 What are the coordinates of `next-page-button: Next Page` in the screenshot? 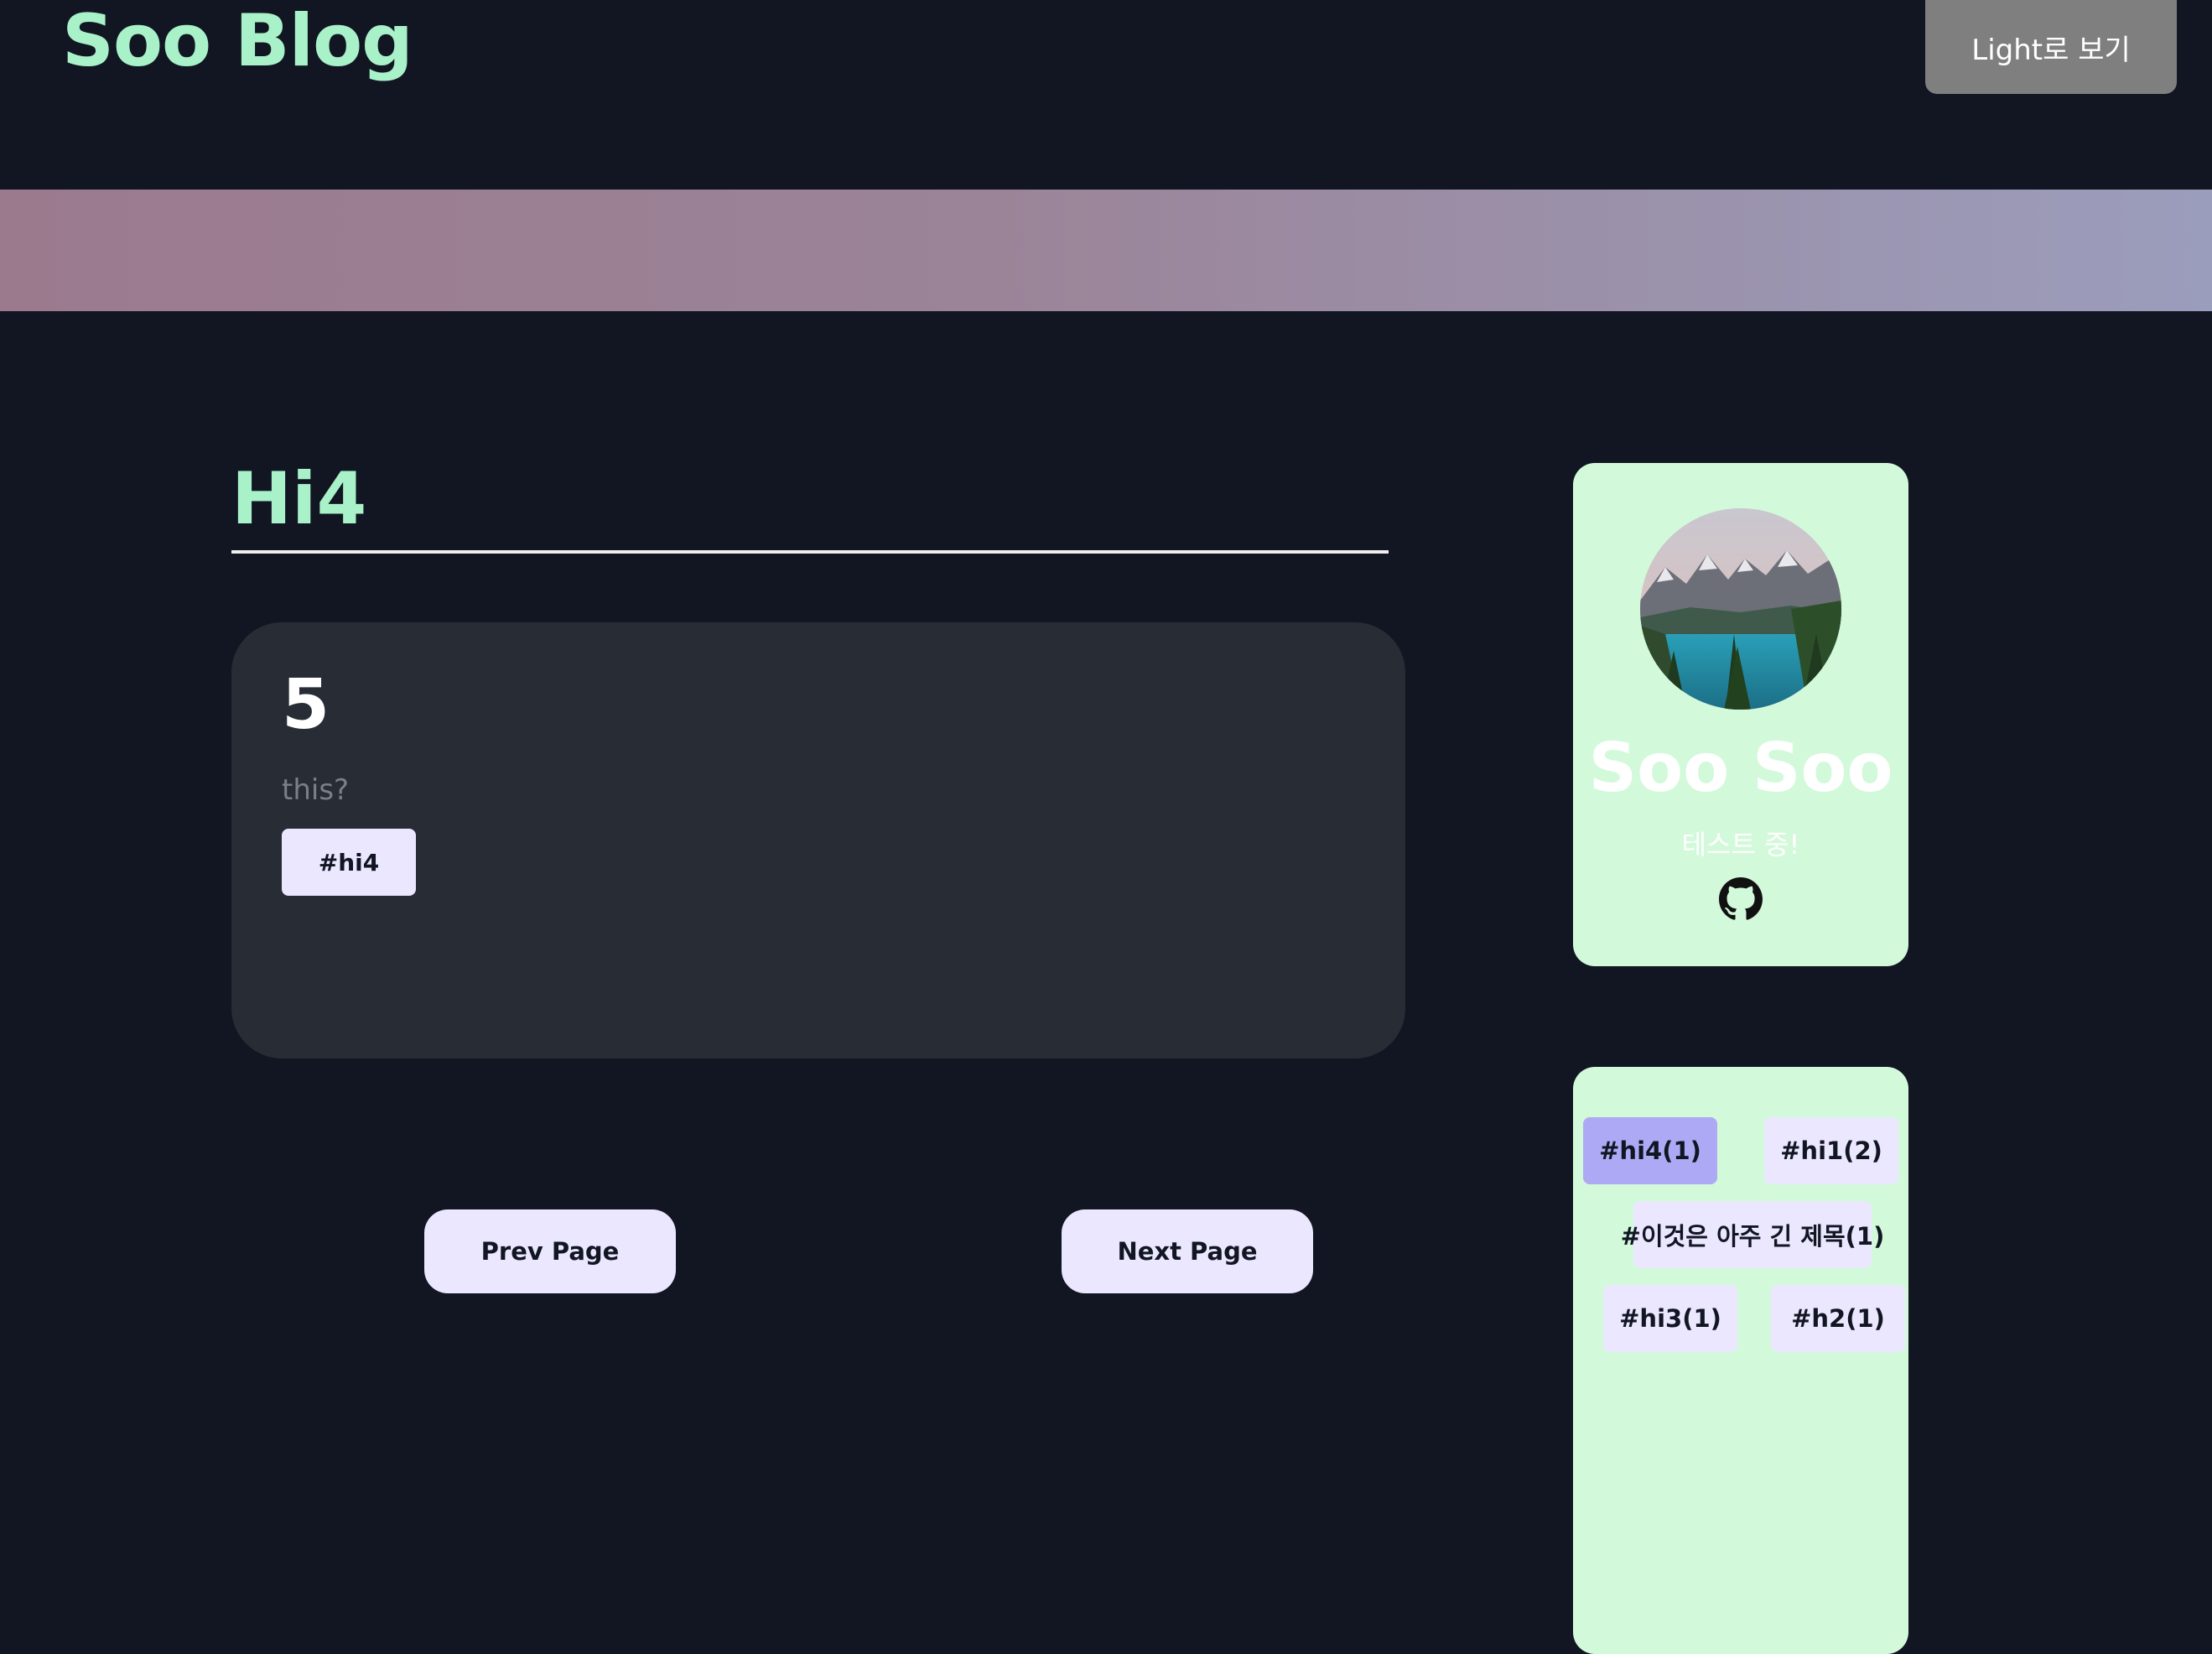 It's located at (1187, 1251).